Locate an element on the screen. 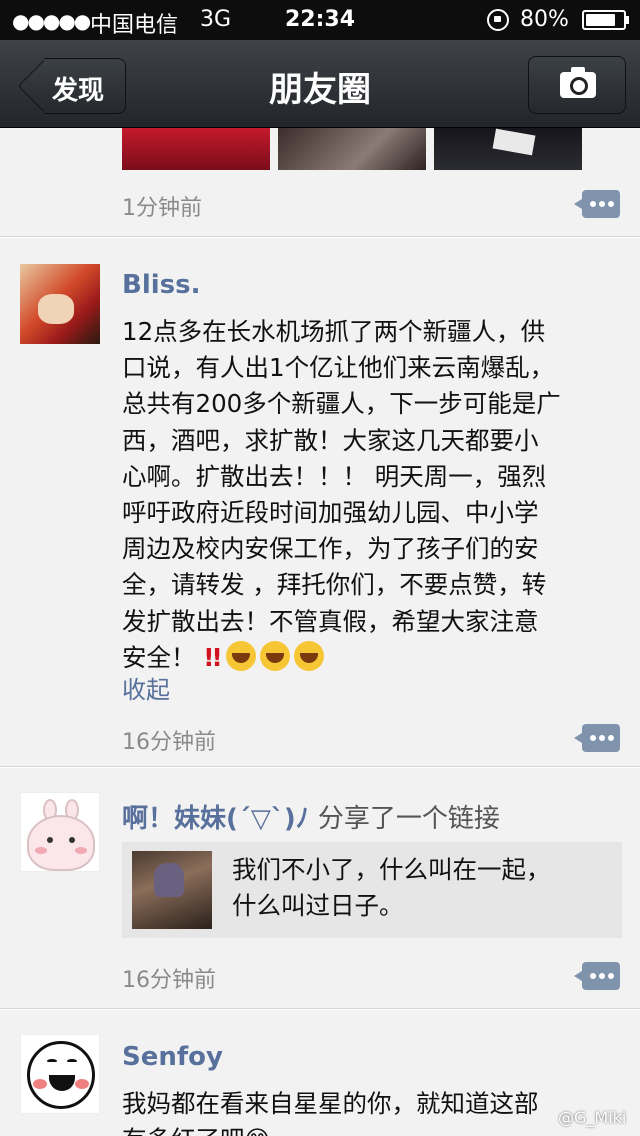 The image size is (640, 1136). link-thumbnail is located at coordinates (172, 890).